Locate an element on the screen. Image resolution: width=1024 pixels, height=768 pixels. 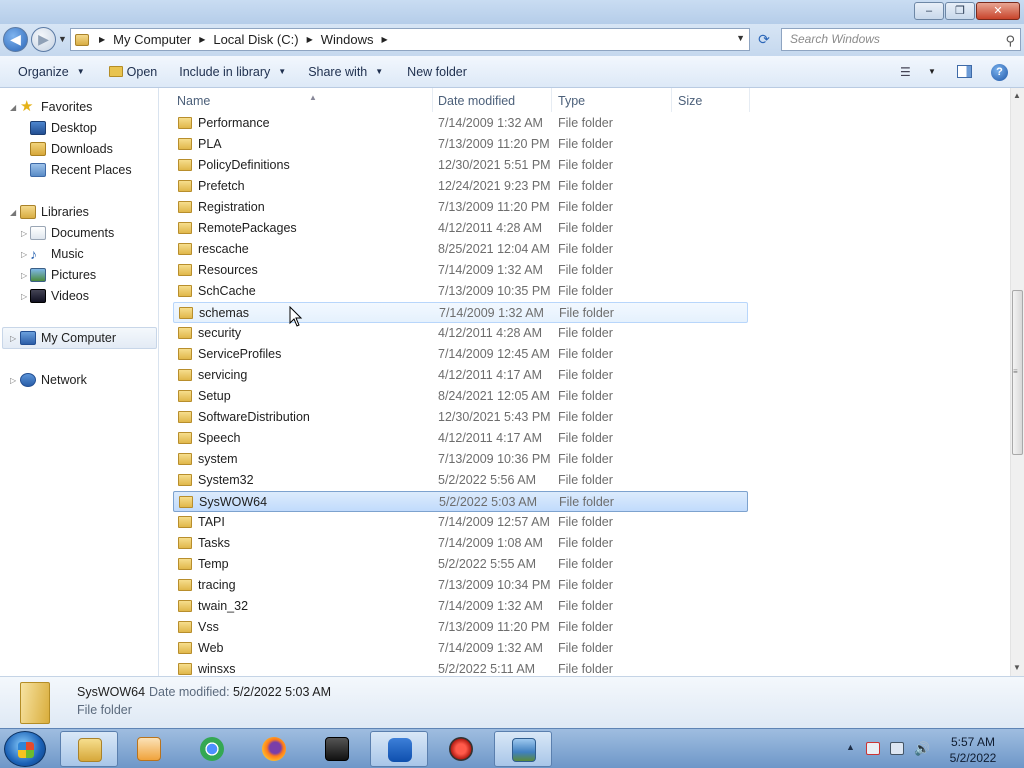
breadcrumb-my-computer: My Computer is located at coordinates (152, 39).